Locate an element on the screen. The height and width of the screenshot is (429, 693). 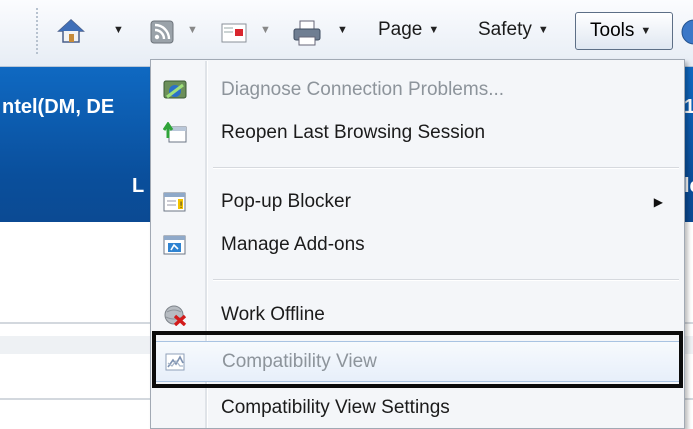
safety-menu-label: Safety is located at coordinates (505, 29).